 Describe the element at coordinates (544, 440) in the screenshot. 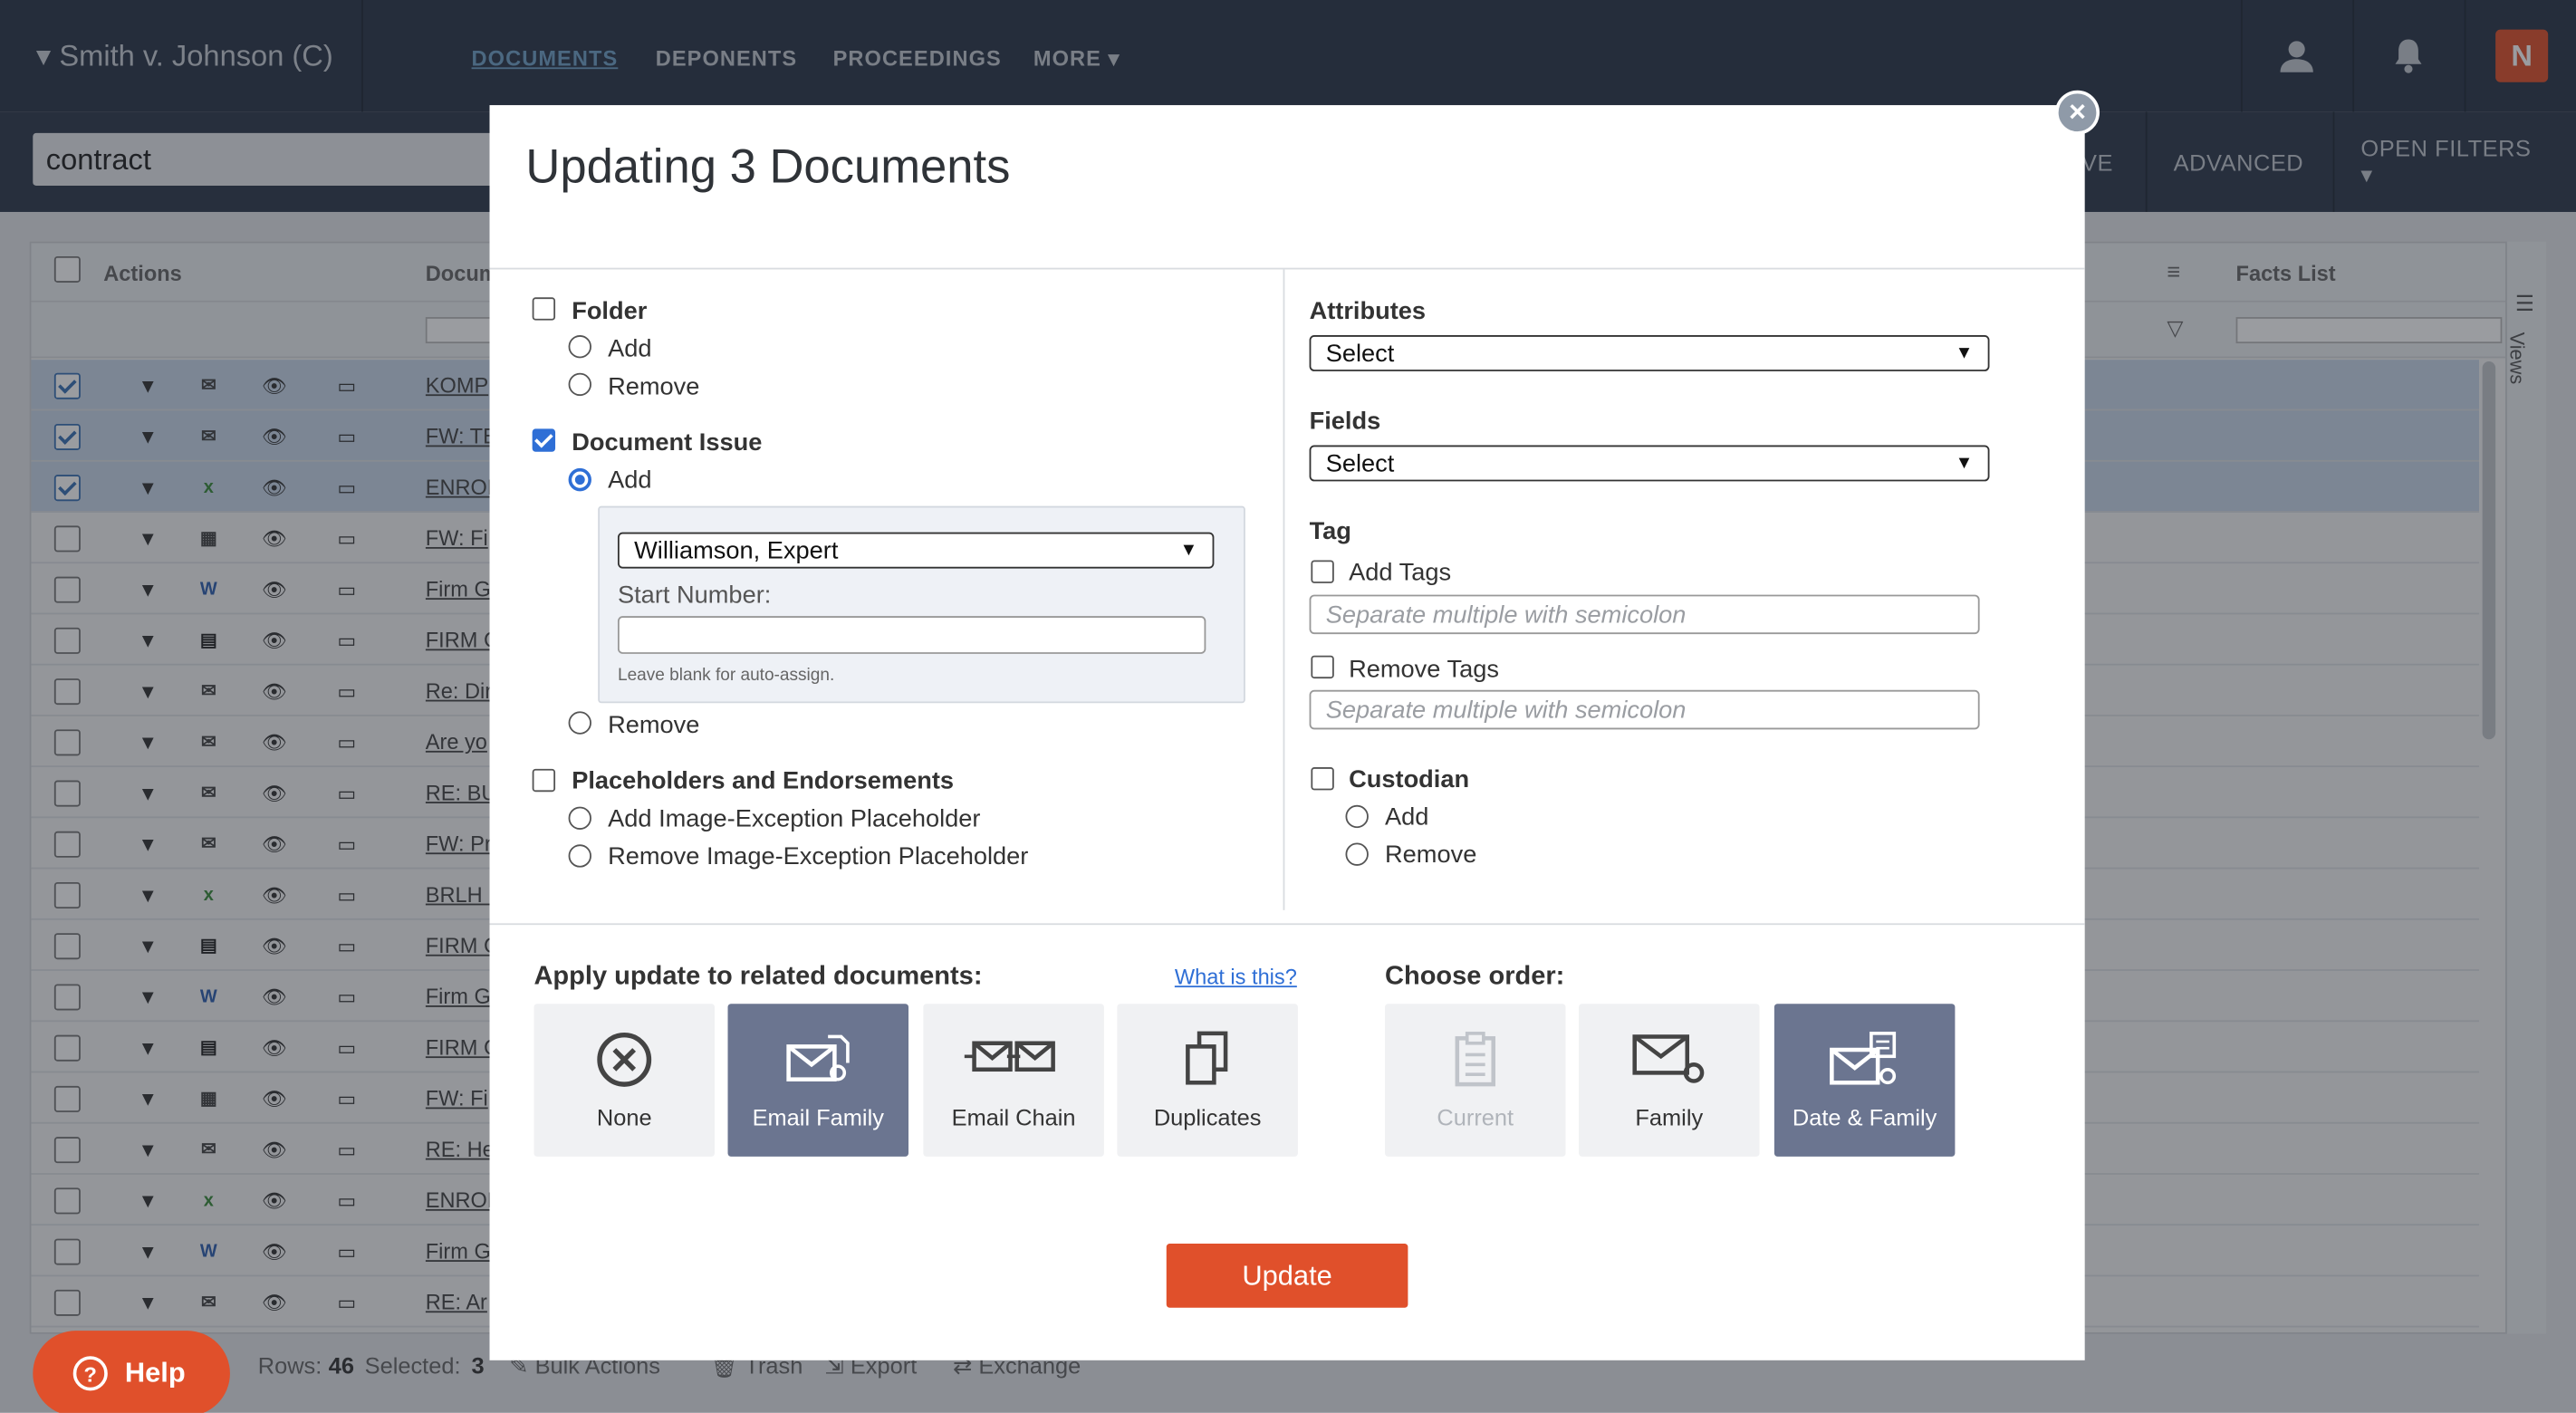

I see `document-issue-checkbox` at that location.